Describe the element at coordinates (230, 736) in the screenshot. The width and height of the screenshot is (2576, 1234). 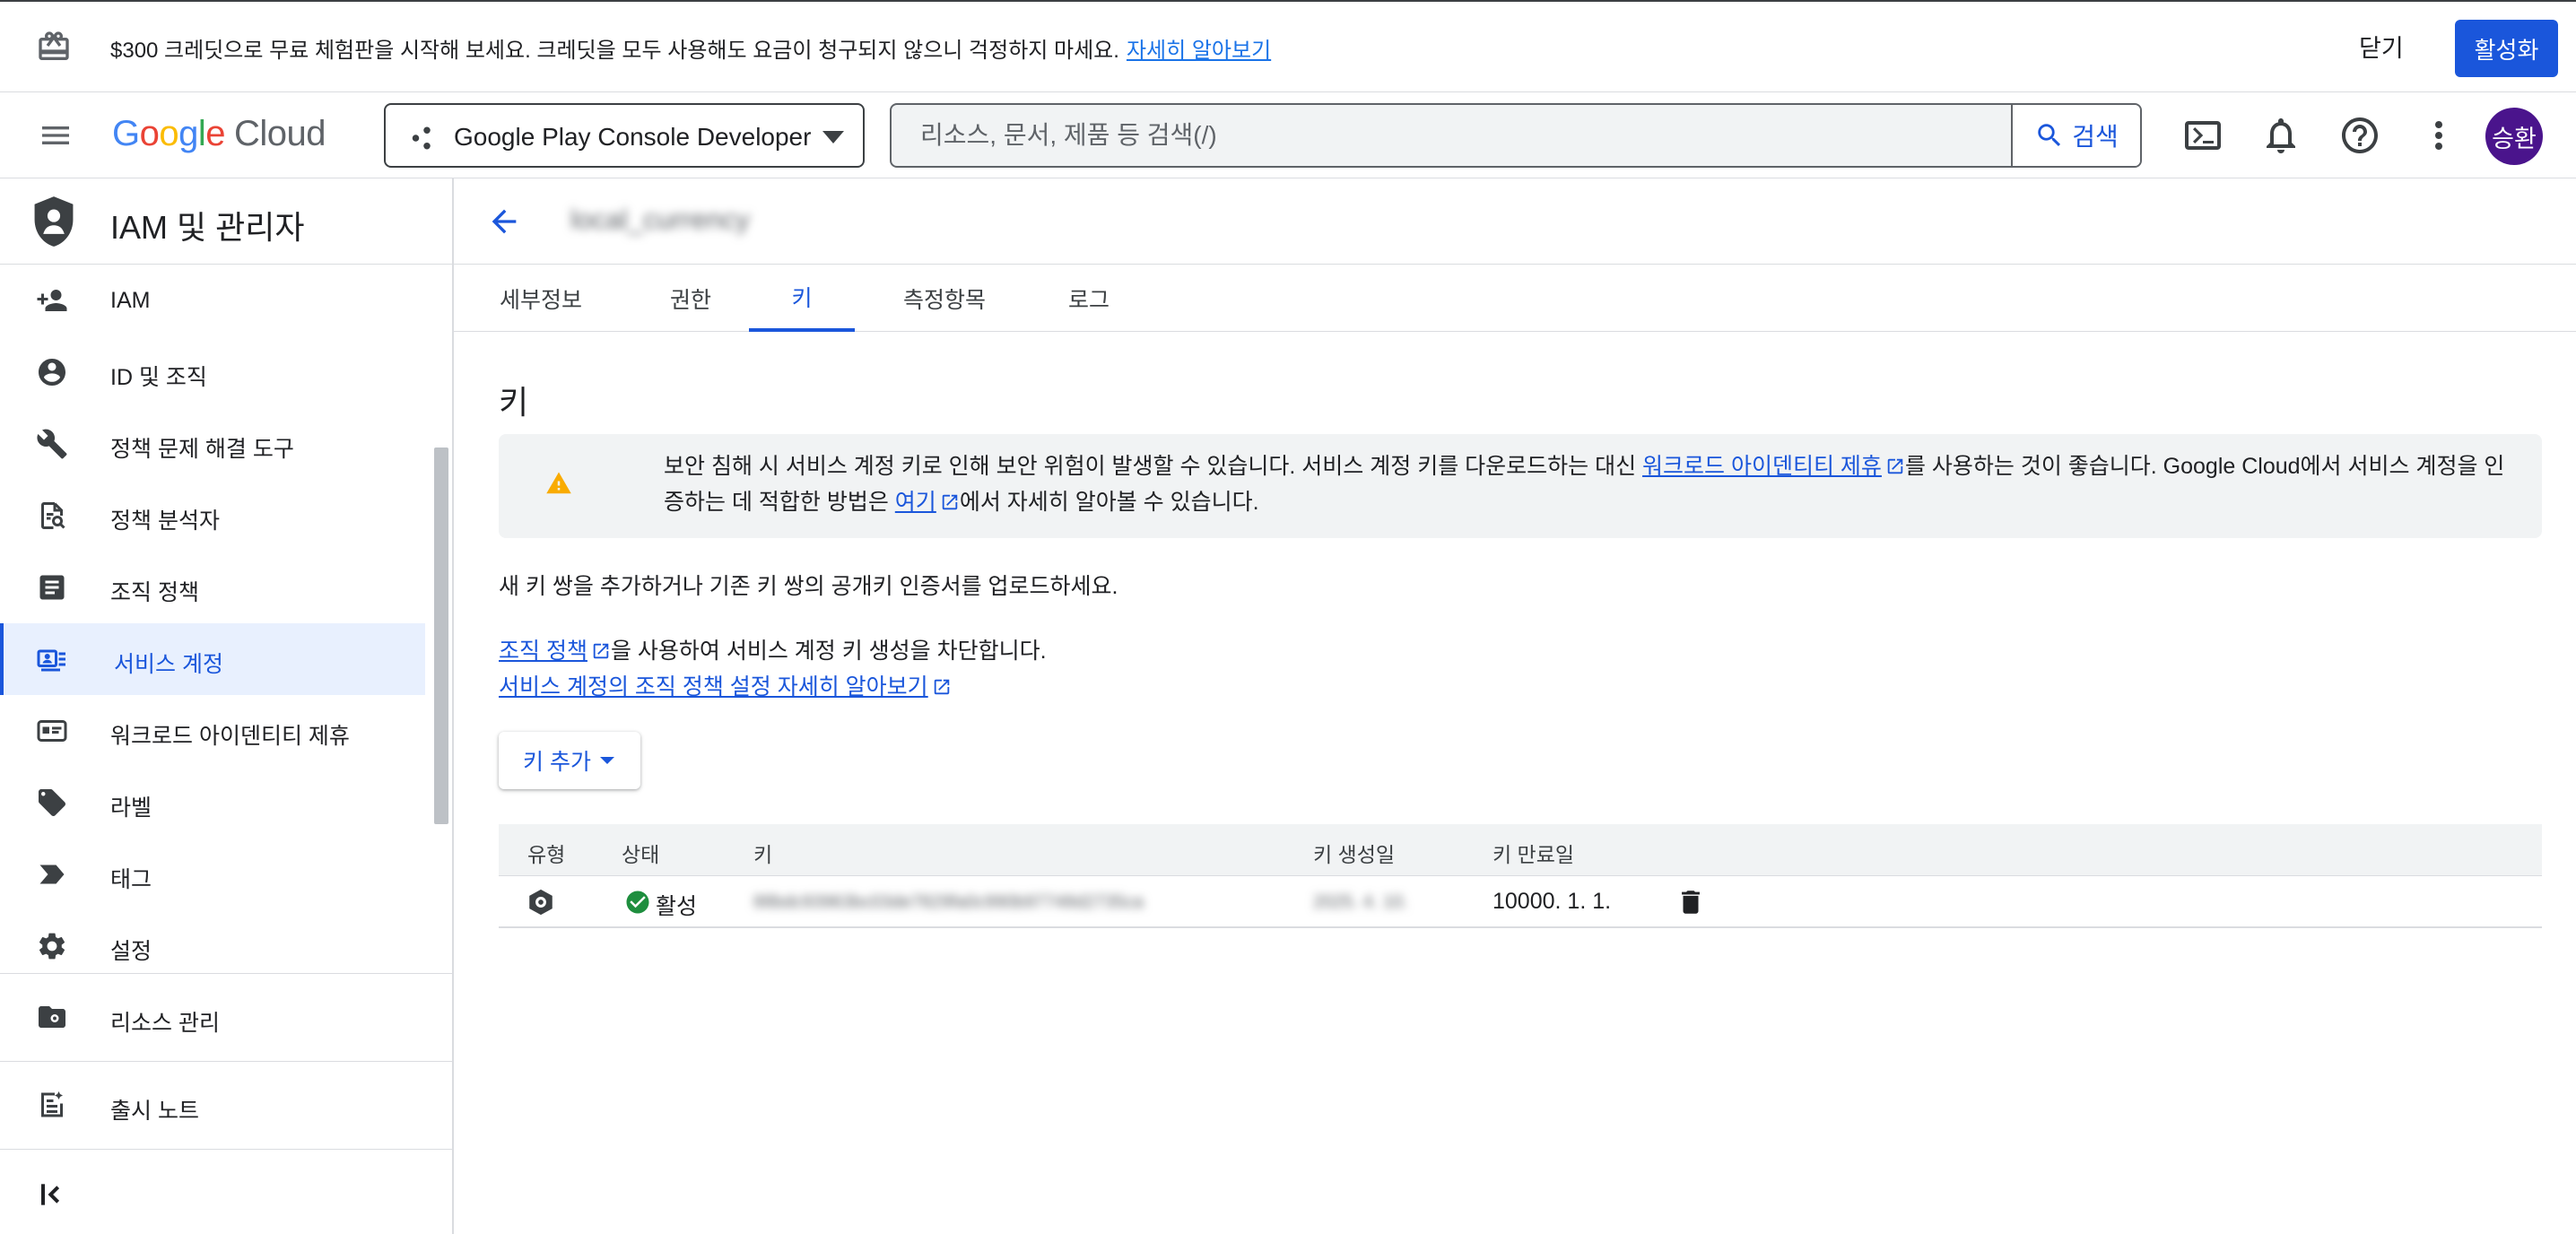
I see `sidebar-item-label: 워크로드 아이덴티티 제휴` at that location.